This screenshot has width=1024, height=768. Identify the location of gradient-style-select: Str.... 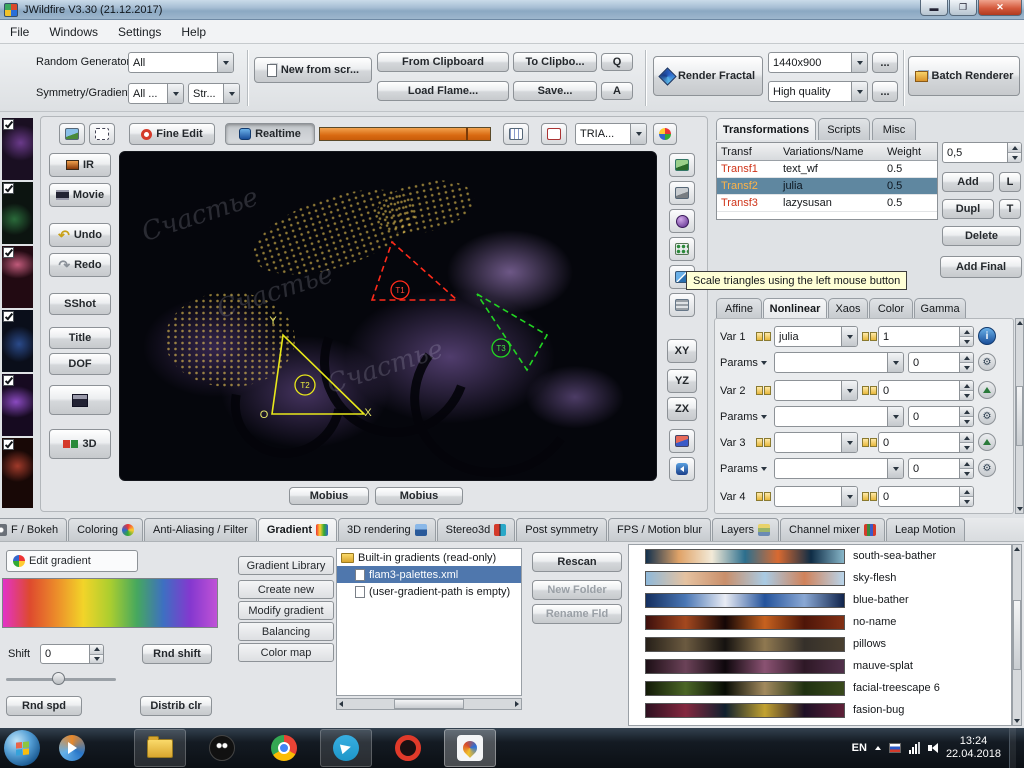
(214, 93).